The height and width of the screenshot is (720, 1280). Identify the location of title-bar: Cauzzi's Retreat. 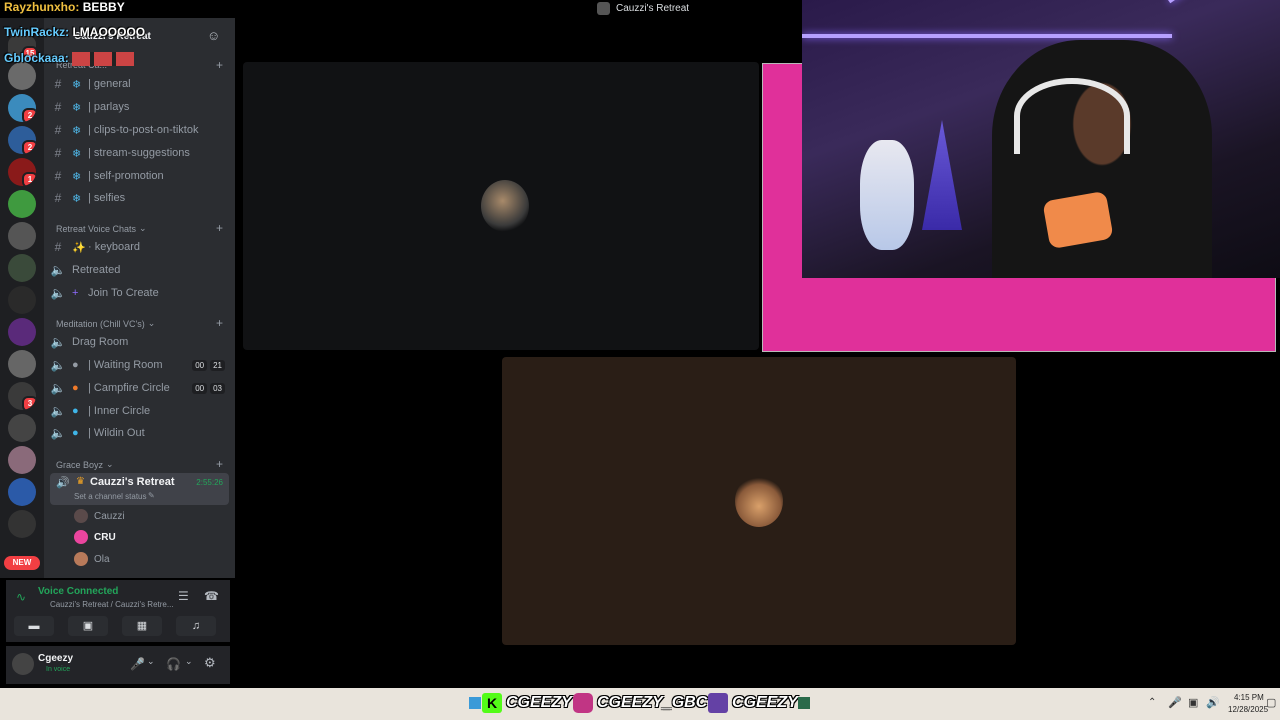
(518, 9).